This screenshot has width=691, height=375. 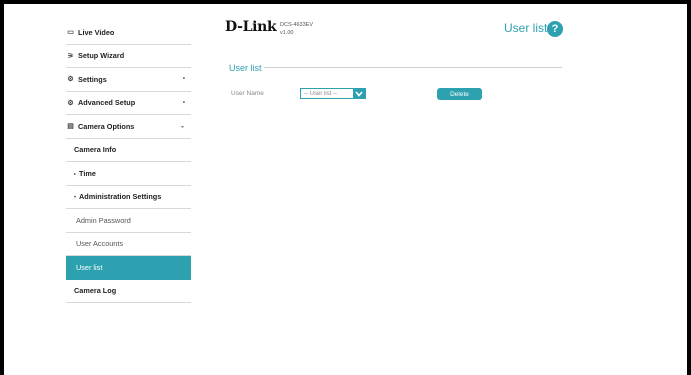 What do you see at coordinates (70, 80) in the screenshot?
I see `gear-icon: ⚙` at bounding box center [70, 80].